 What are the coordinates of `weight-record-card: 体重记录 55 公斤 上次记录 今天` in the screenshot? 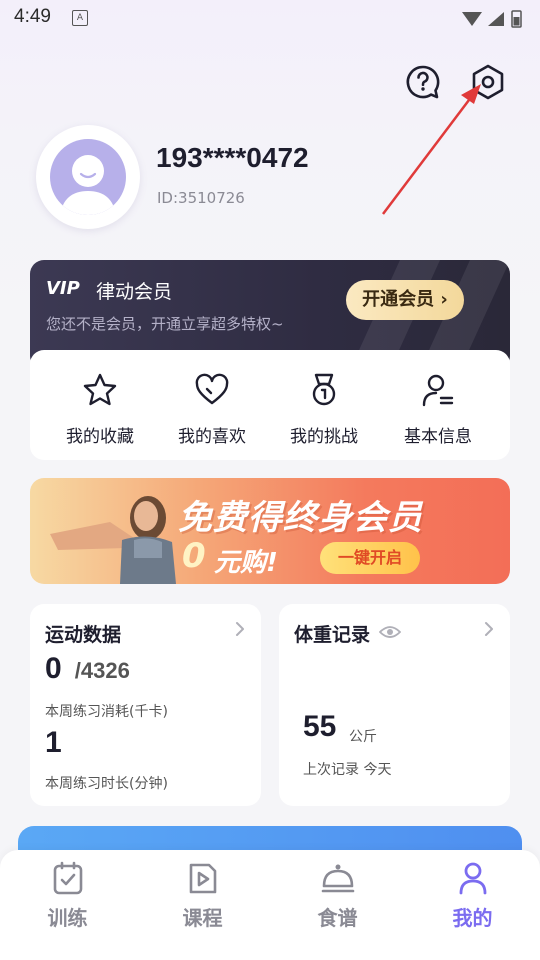 It's located at (394, 705).